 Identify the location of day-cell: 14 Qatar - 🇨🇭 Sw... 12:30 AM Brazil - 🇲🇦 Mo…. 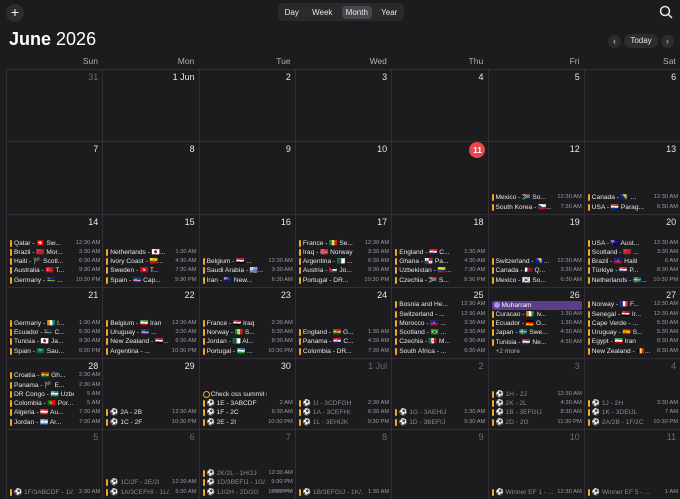
(54, 250).